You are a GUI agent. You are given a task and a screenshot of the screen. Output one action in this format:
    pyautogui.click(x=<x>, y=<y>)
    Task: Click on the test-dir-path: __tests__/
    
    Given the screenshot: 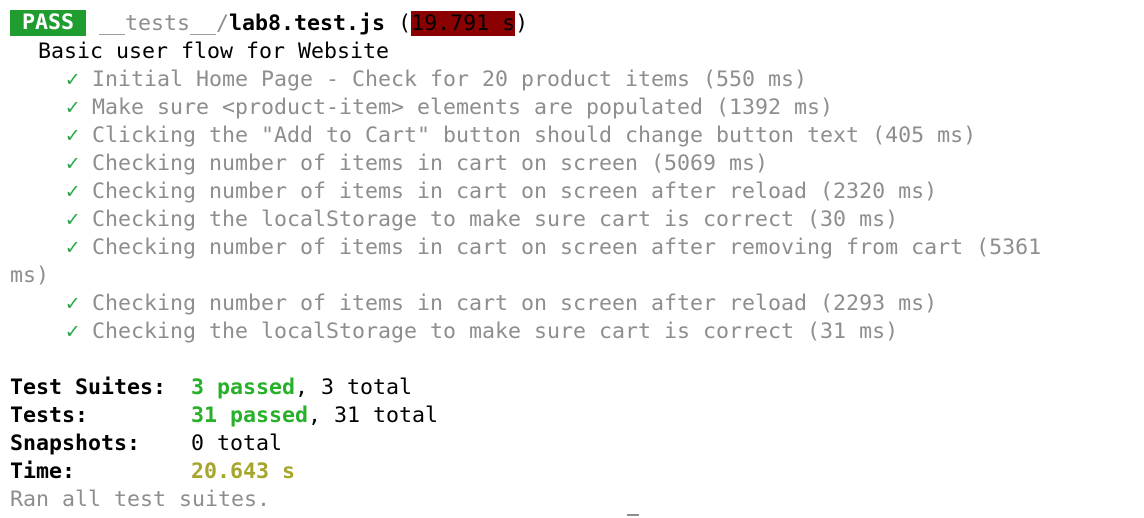 What is the action you would take?
    pyautogui.click(x=164, y=23)
    